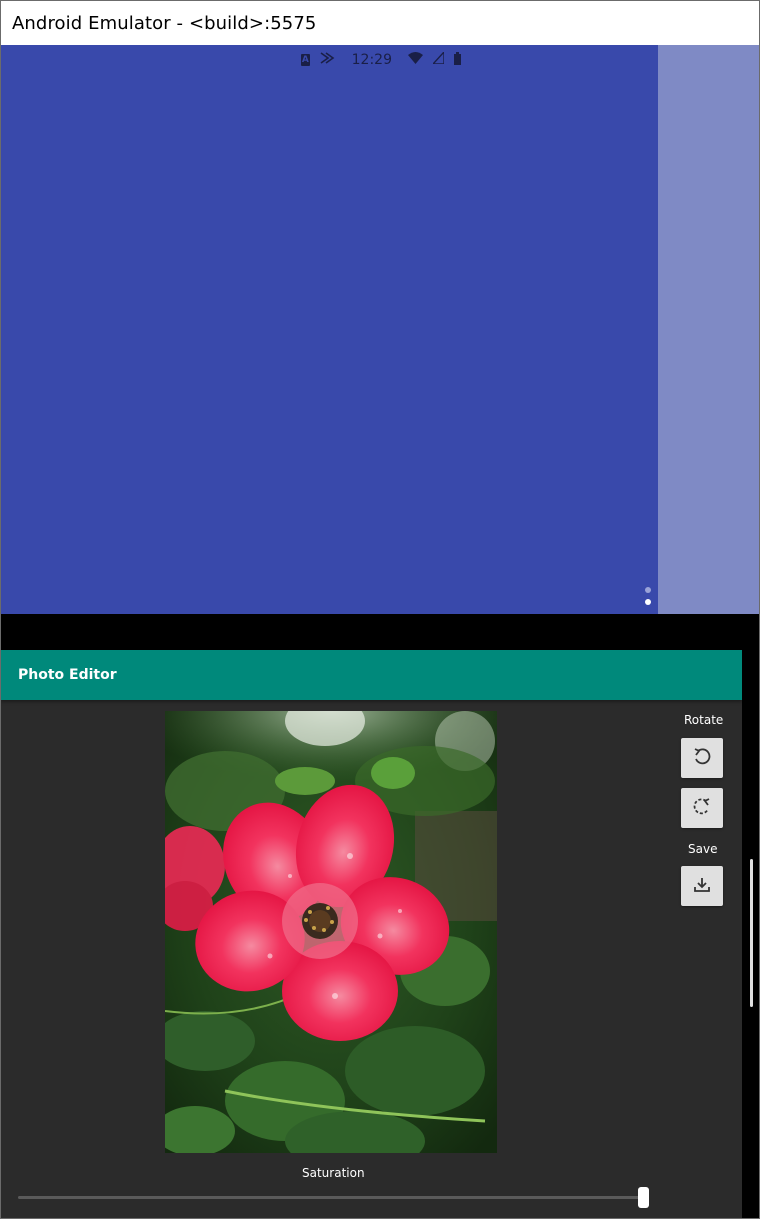  What do you see at coordinates (415, 60) in the screenshot?
I see `wifi-icon` at bounding box center [415, 60].